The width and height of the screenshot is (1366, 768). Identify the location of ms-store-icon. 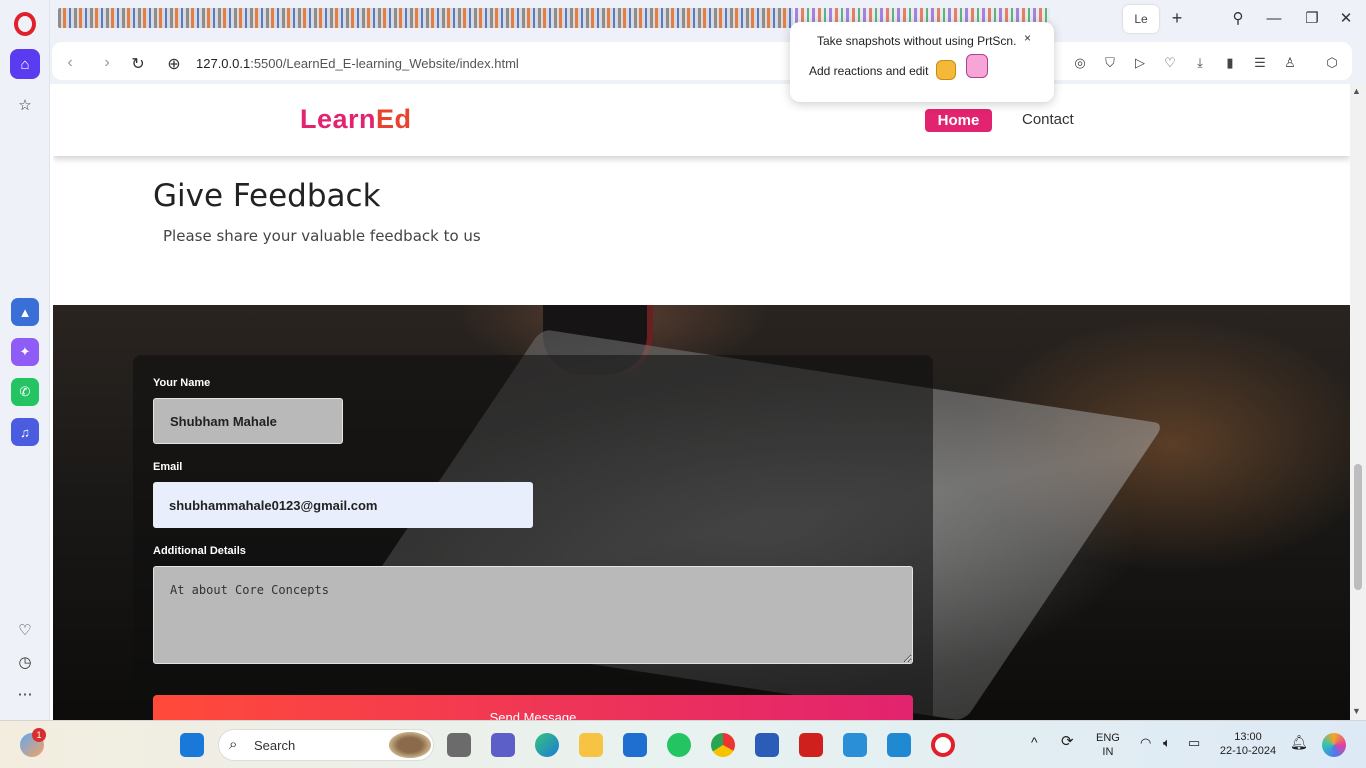
(635, 745).